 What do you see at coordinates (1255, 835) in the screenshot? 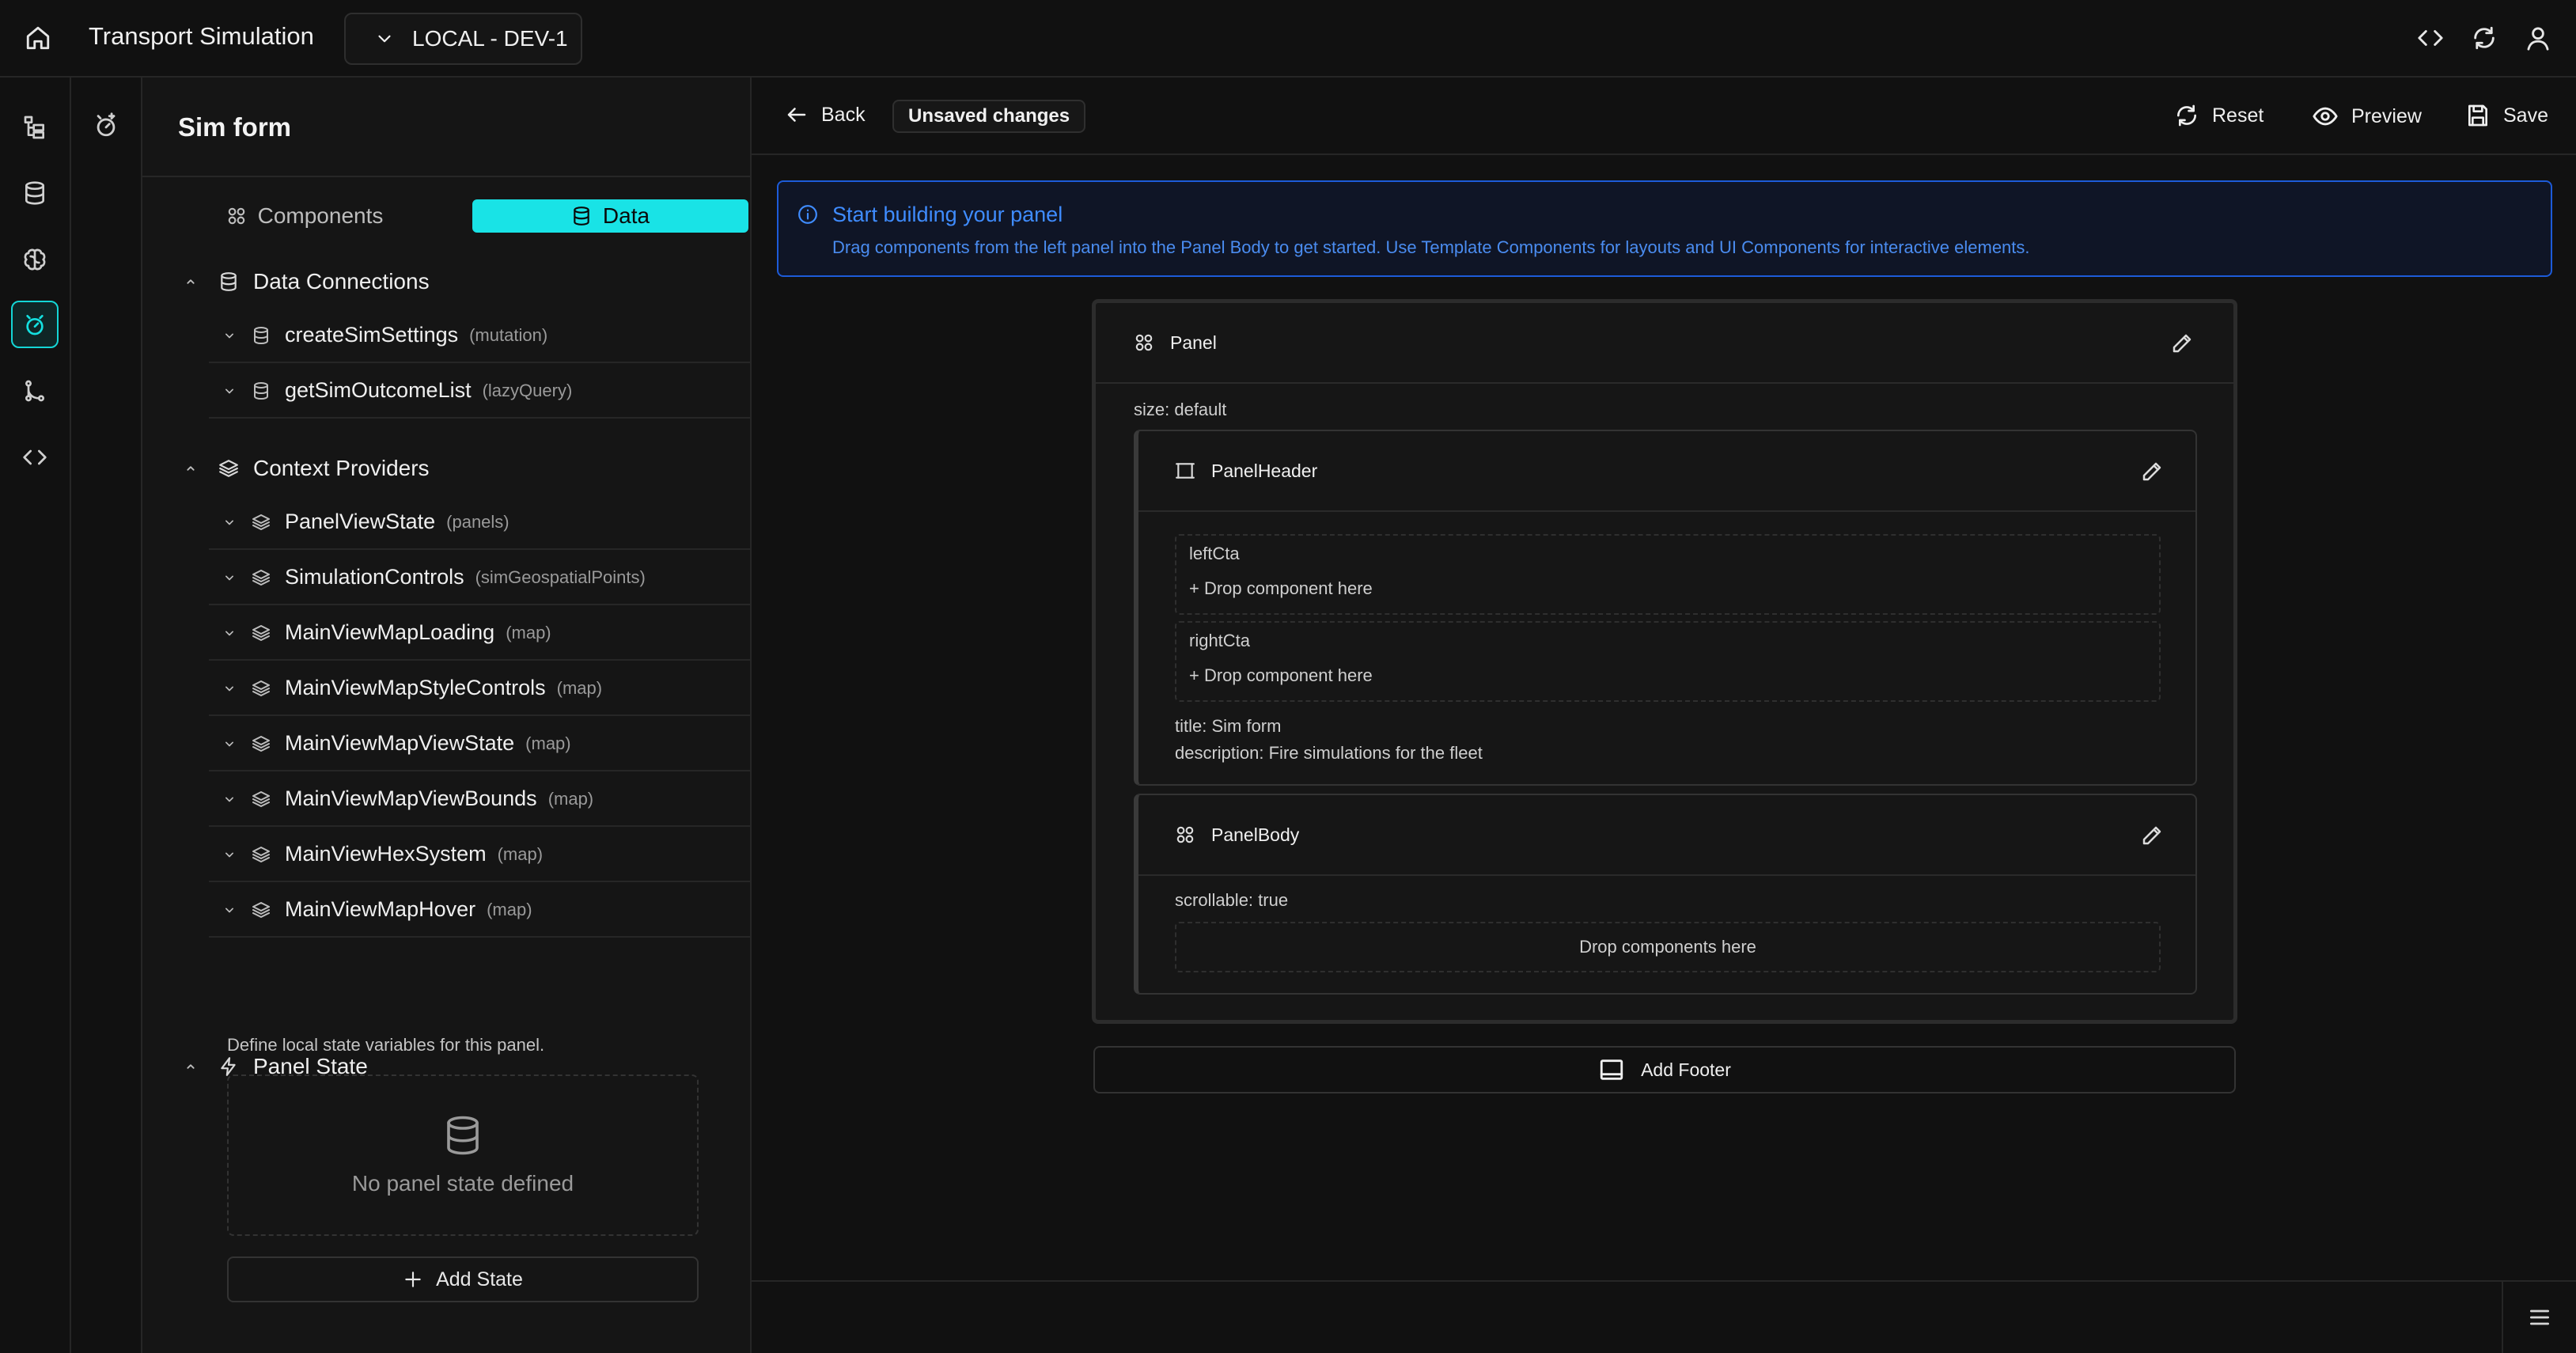
I see `panel-body-title: PanelBody` at bounding box center [1255, 835].